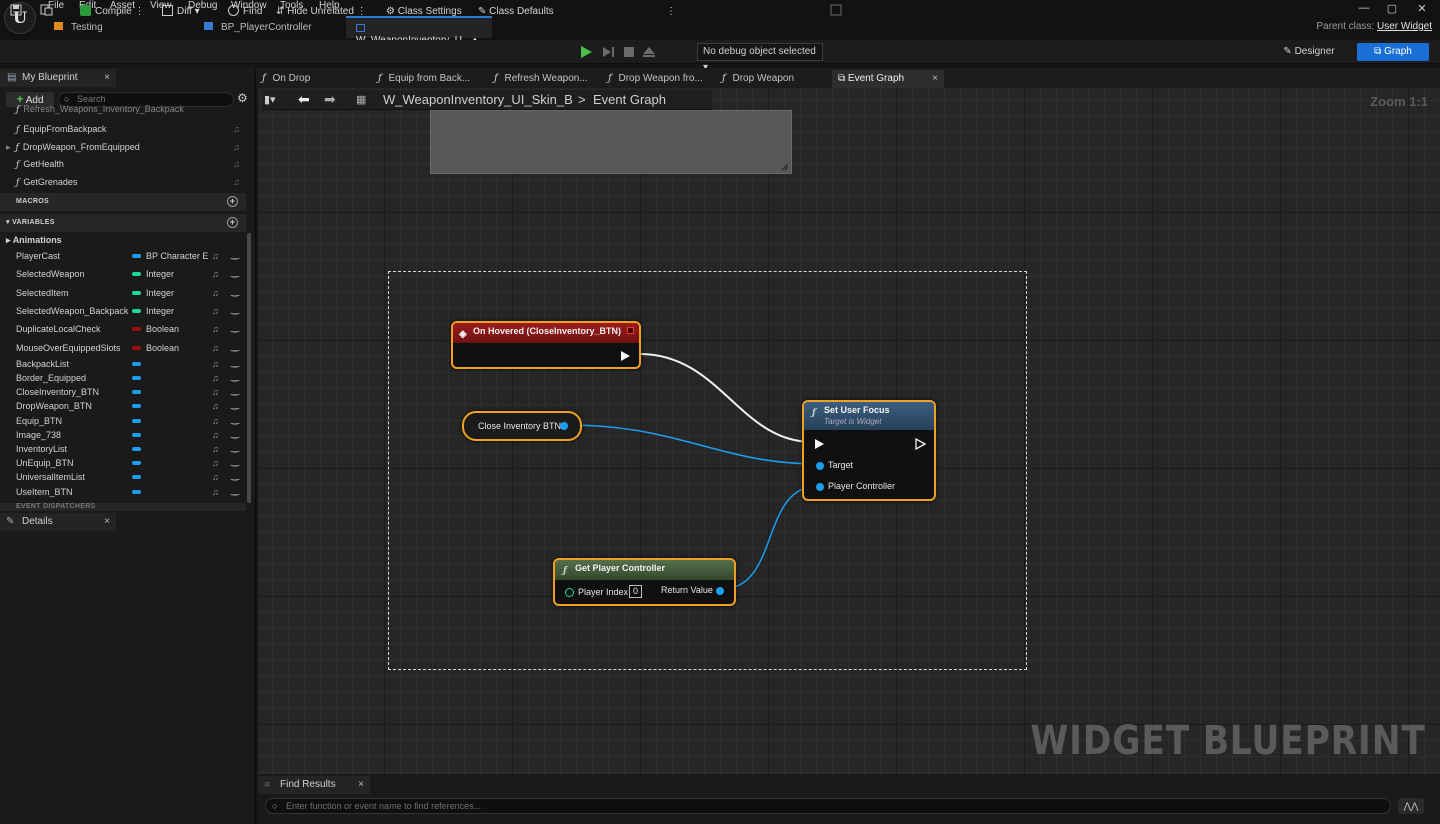 The image size is (1440, 824). I want to click on player-index-input: 0, so click(635, 591).